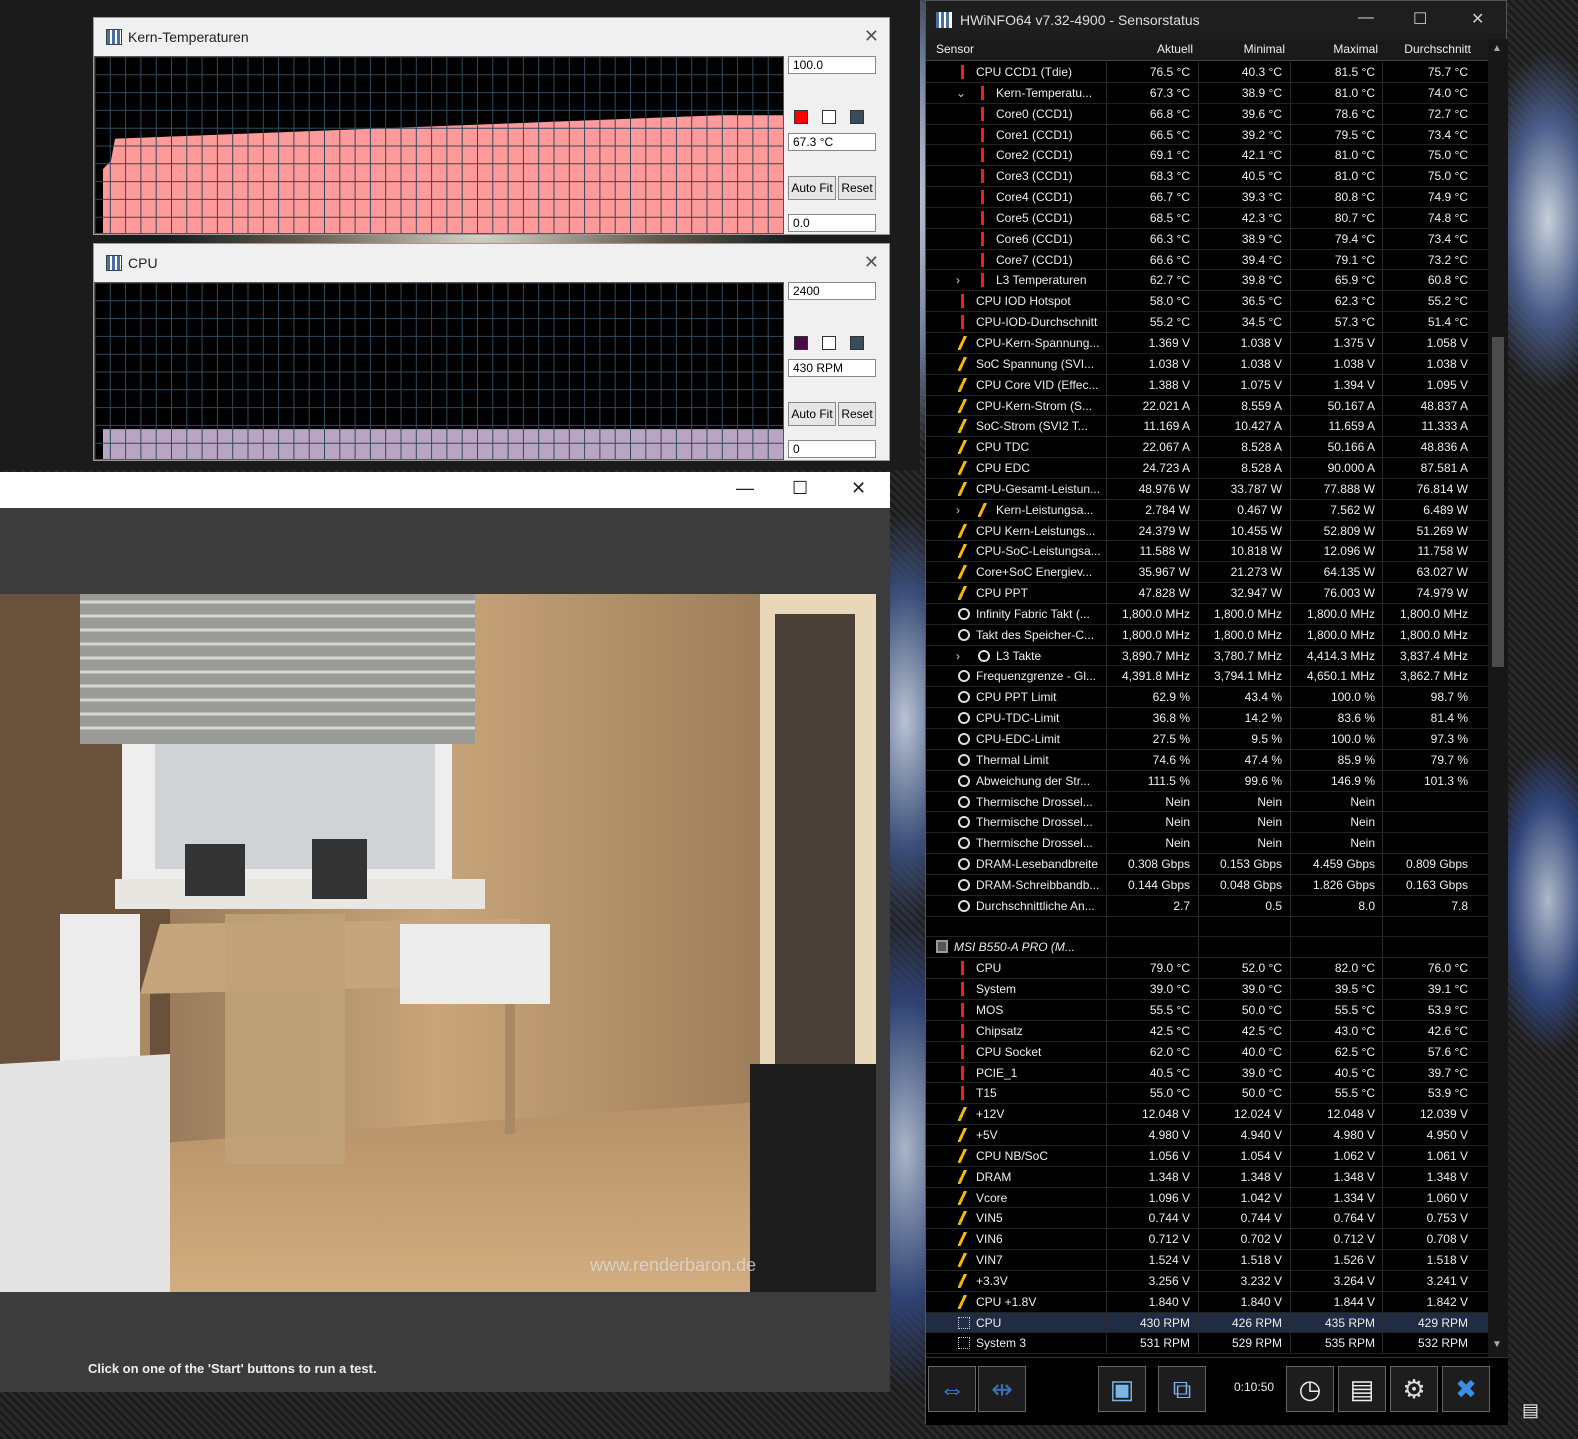 The image size is (1578, 1439). What do you see at coordinates (1498, 698) in the screenshot?
I see `vertical-scrollbar: ▲ ▼` at bounding box center [1498, 698].